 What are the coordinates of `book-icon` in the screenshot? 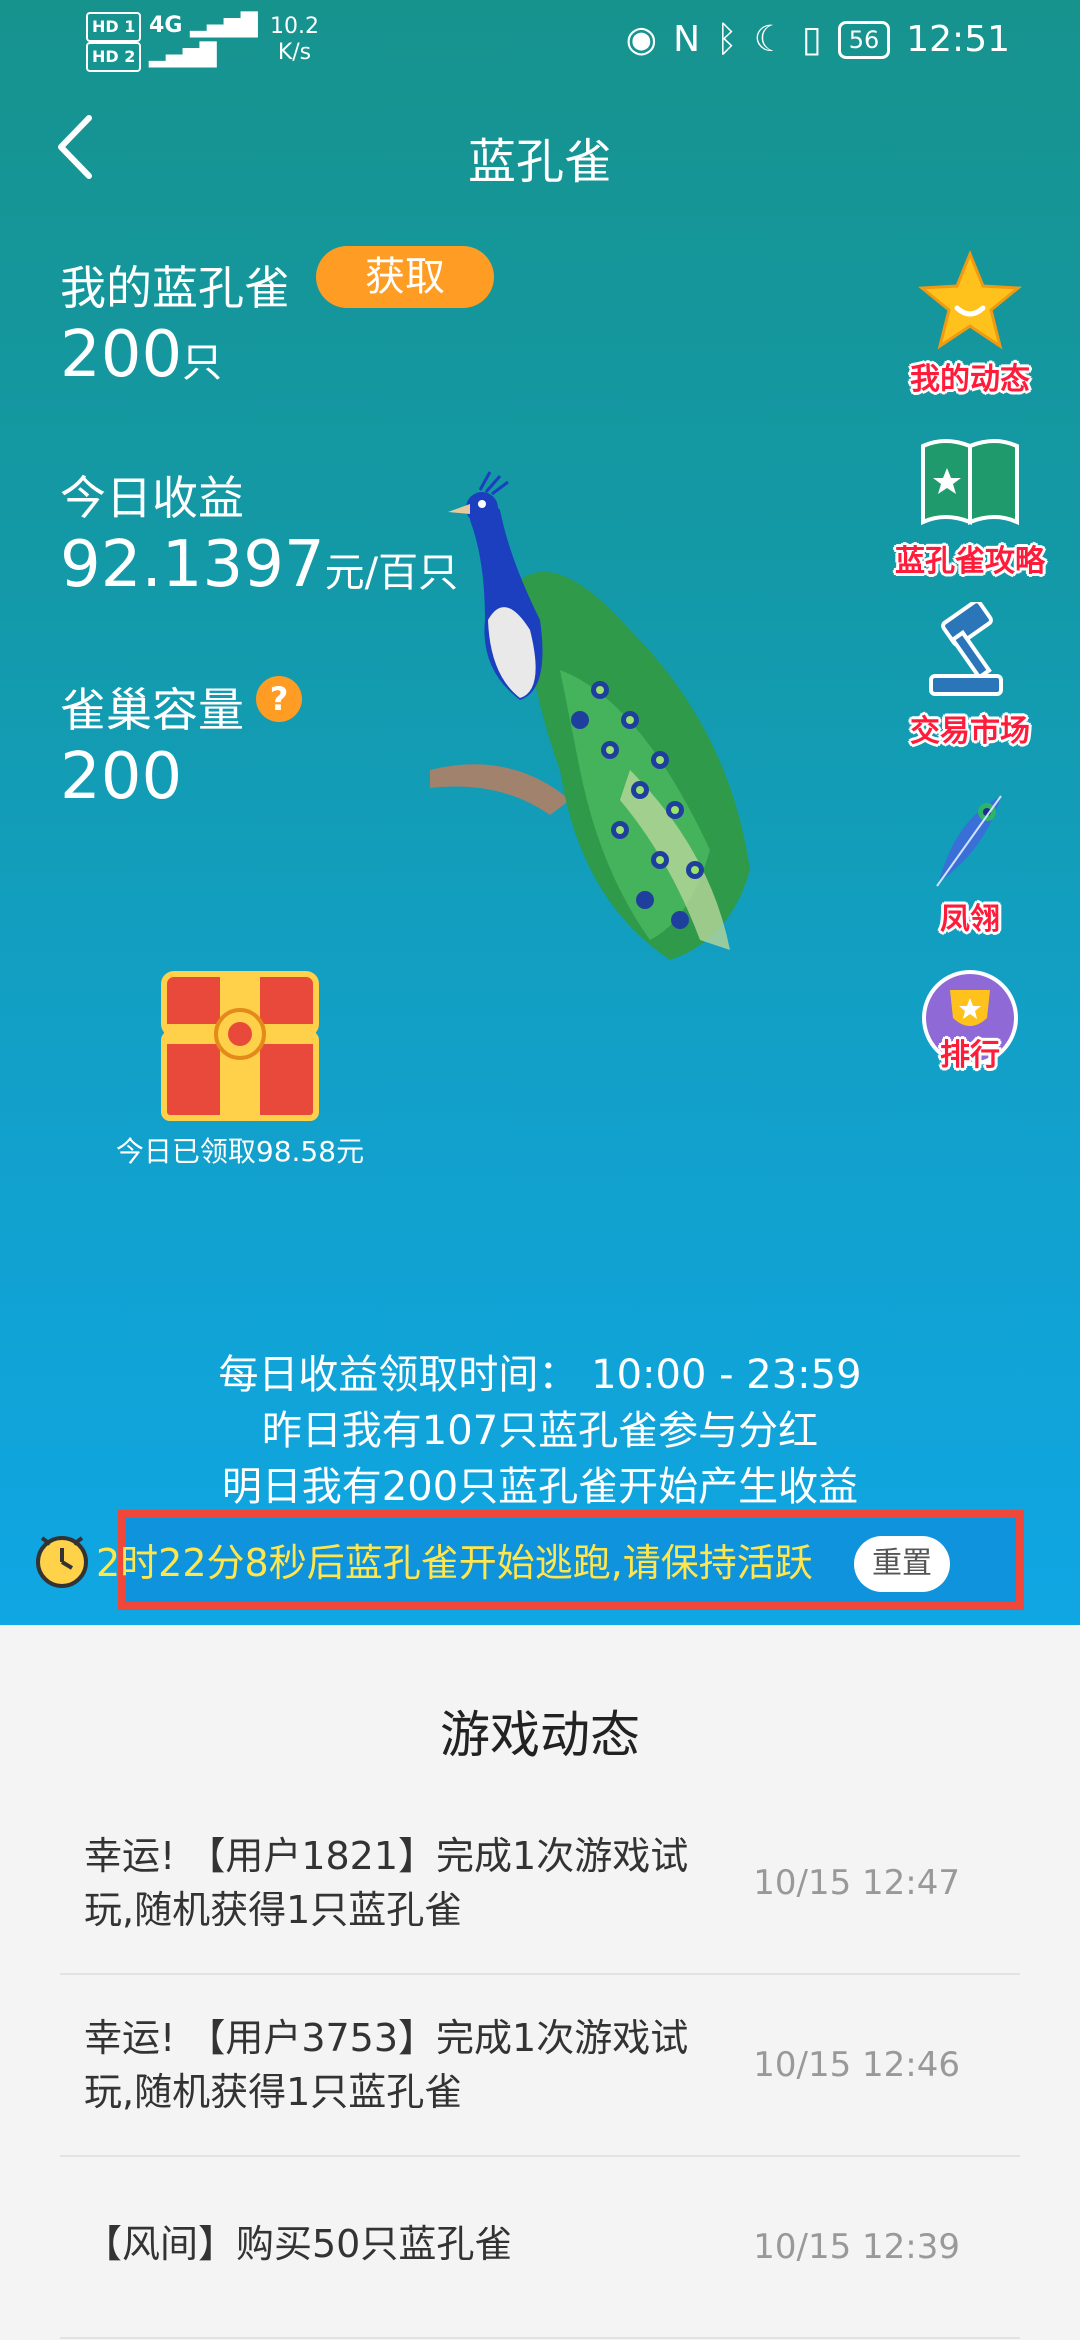 It's located at (970, 482).